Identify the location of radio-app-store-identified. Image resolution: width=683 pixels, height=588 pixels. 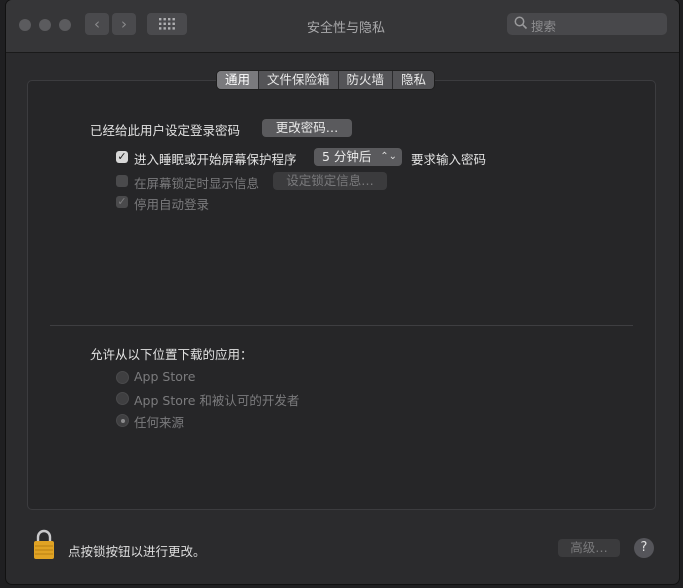
(122, 398).